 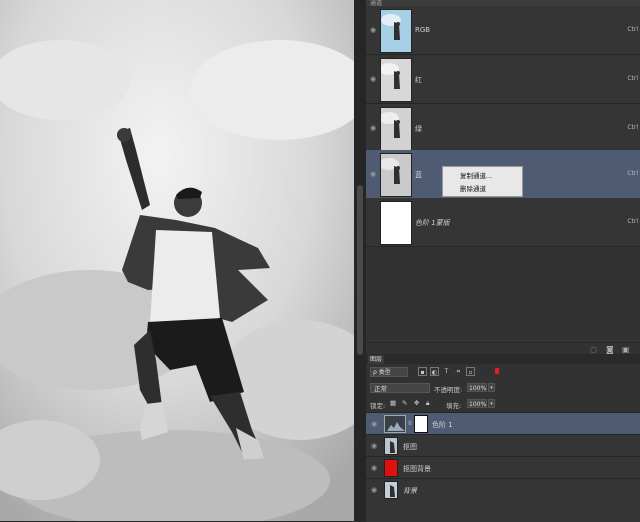 I want to click on channel-name: 蓝, so click(x=418, y=175).